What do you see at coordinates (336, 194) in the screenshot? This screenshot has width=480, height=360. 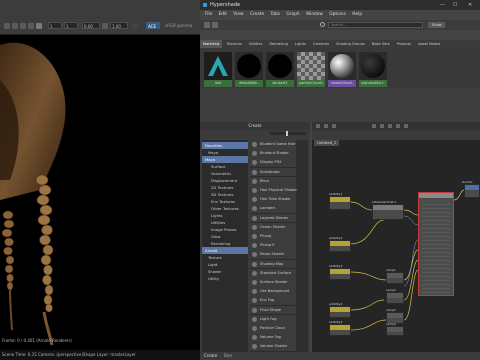 I see `node-label: aiUtility1` at bounding box center [336, 194].